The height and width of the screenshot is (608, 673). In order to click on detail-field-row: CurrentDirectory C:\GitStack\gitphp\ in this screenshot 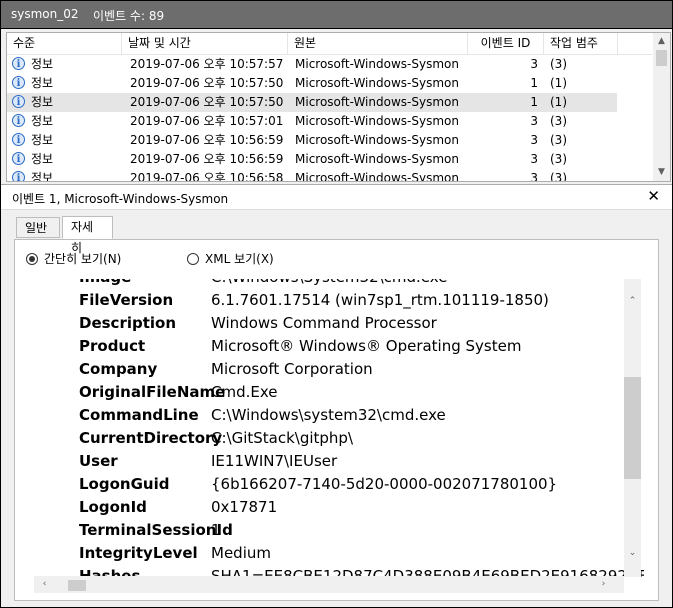, I will do `click(334, 438)`.